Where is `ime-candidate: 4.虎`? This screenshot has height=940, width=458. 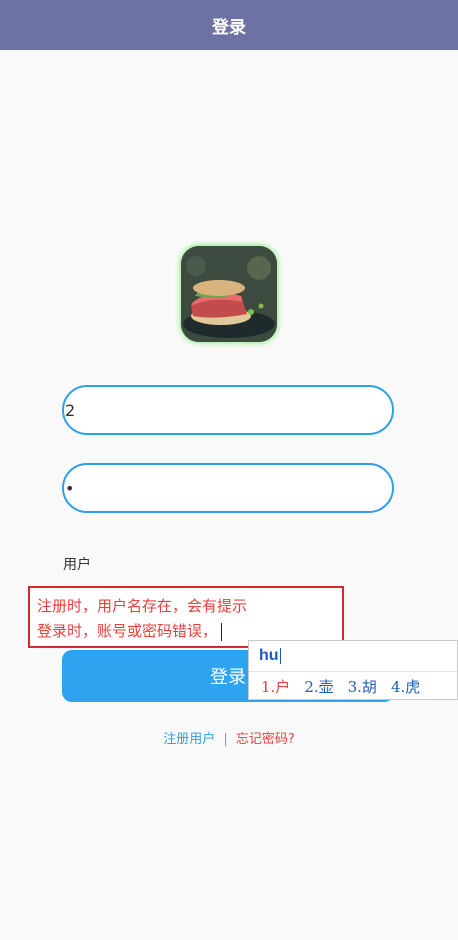 ime-candidate: 4.虎 is located at coordinates (405, 686).